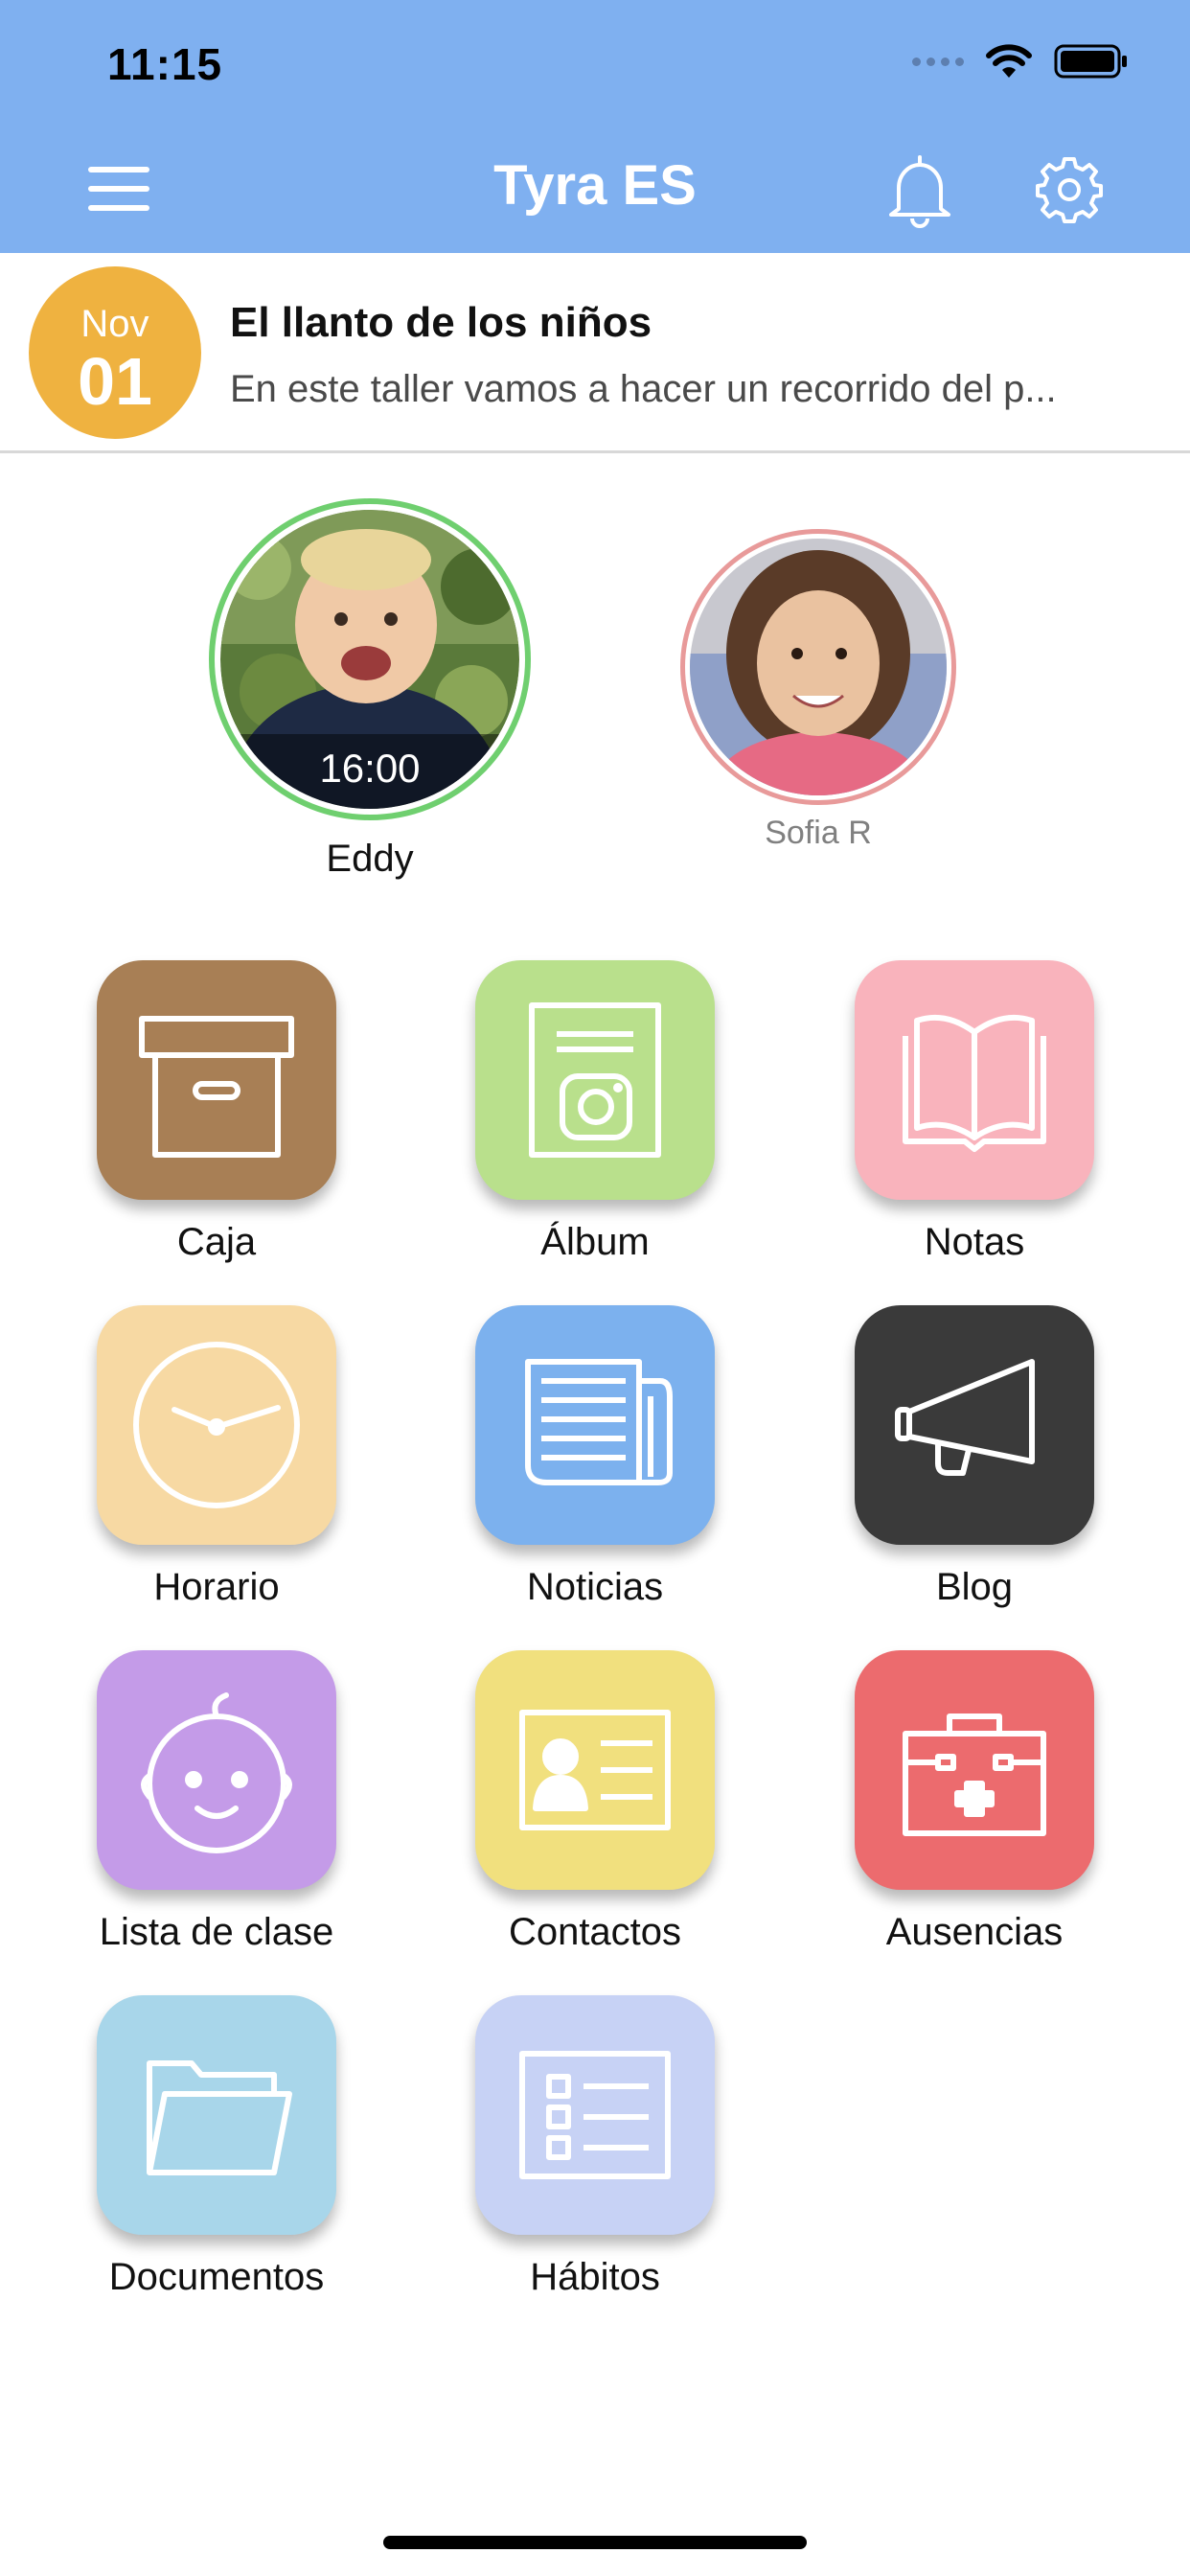 The height and width of the screenshot is (2576, 1190). I want to click on app-icon-blog, so click(975, 1425).